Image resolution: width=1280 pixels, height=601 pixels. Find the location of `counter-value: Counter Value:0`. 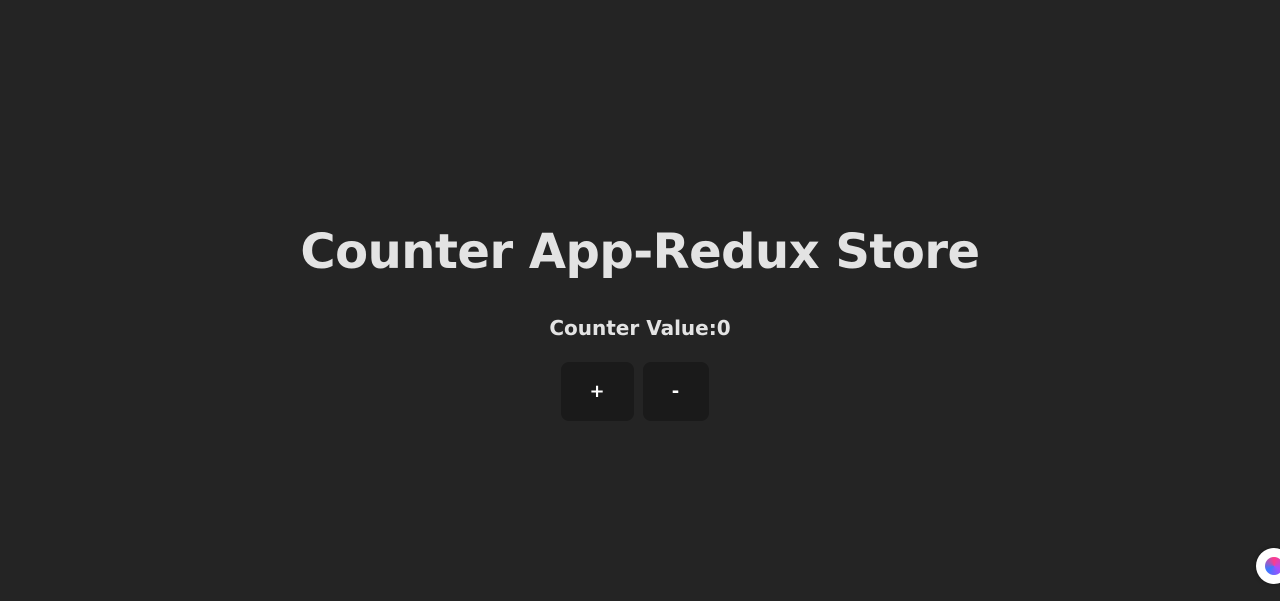

counter-value: Counter Value:0 is located at coordinates (640, 328).